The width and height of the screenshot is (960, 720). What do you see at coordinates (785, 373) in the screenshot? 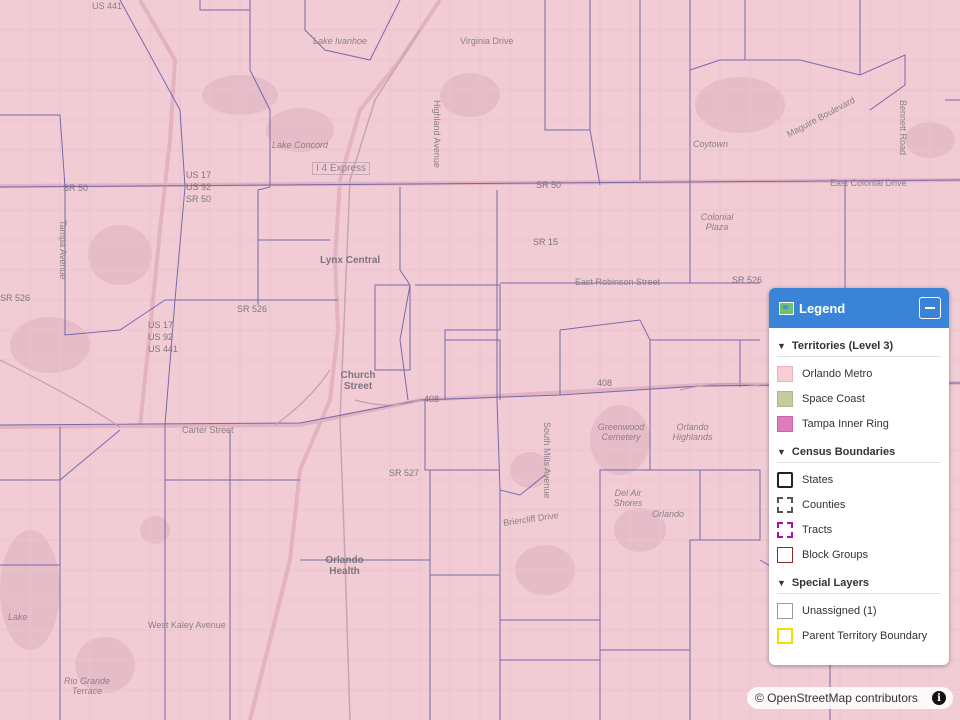
I see `swatch-orlando-metro` at bounding box center [785, 373].